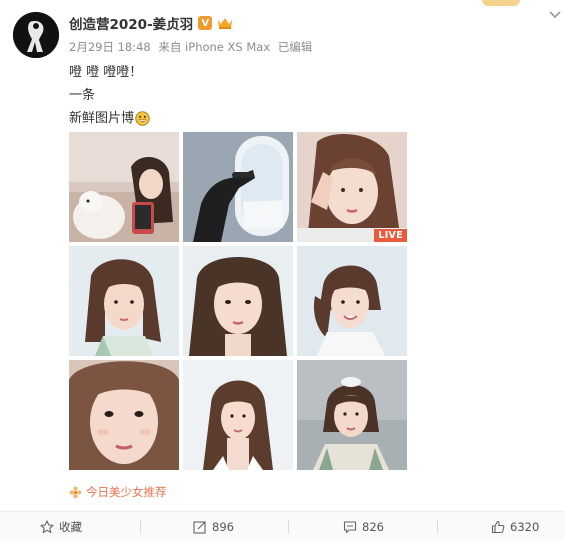 The height and width of the screenshot is (541, 565). What do you see at coordinates (501, 3) in the screenshot?
I see `header-accent` at bounding box center [501, 3].